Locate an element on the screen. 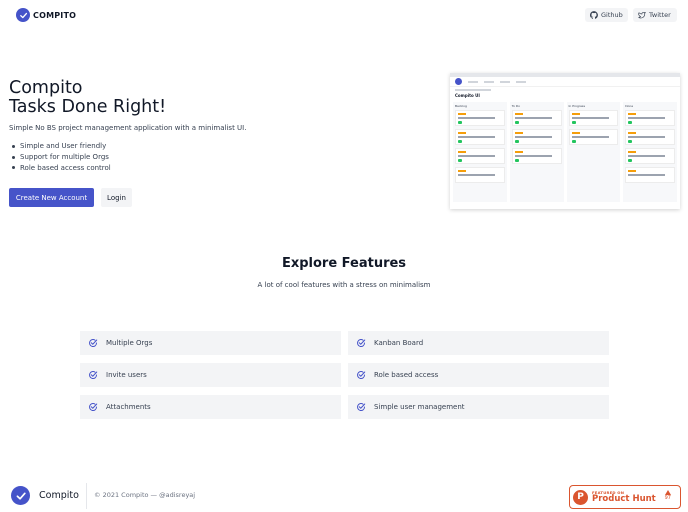  feature-label: Role based access is located at coordinates (406, 375).